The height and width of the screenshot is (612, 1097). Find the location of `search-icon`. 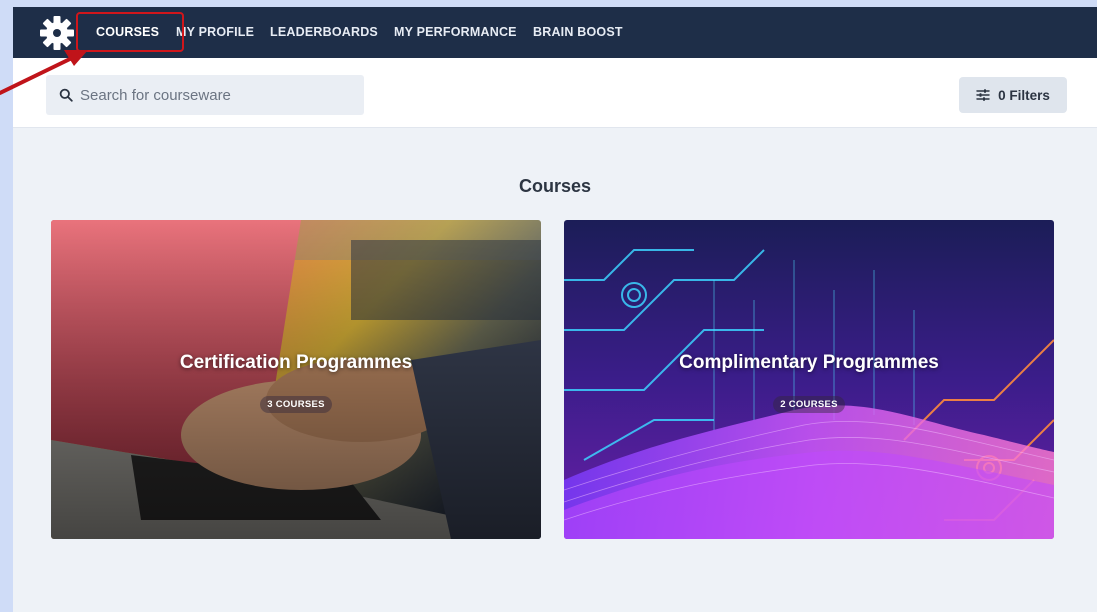

search-icon is located at coordinates (66, 95).